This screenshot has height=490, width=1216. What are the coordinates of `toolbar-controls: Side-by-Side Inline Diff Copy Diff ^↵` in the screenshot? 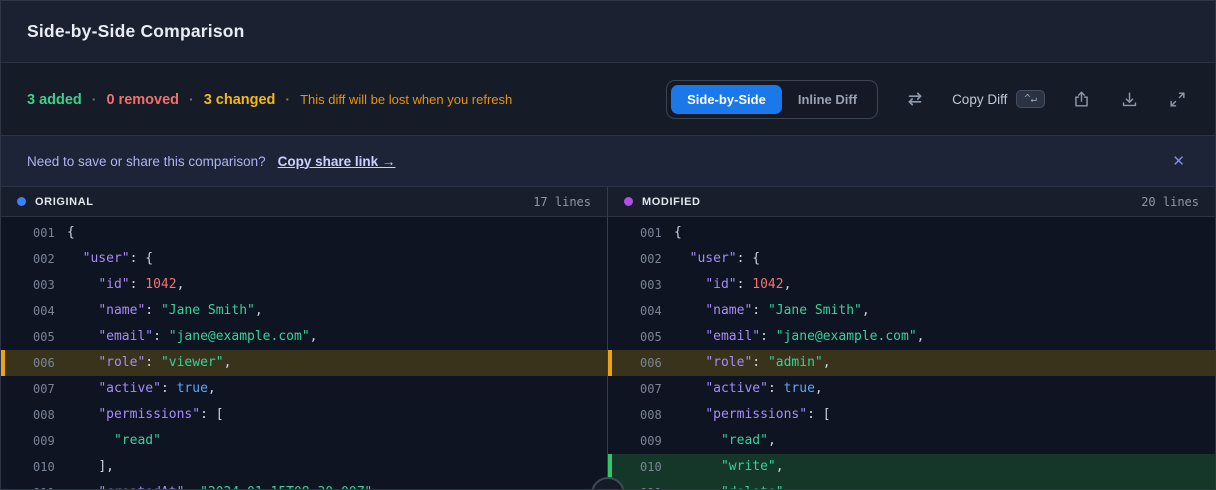 It's located at (927, 99).